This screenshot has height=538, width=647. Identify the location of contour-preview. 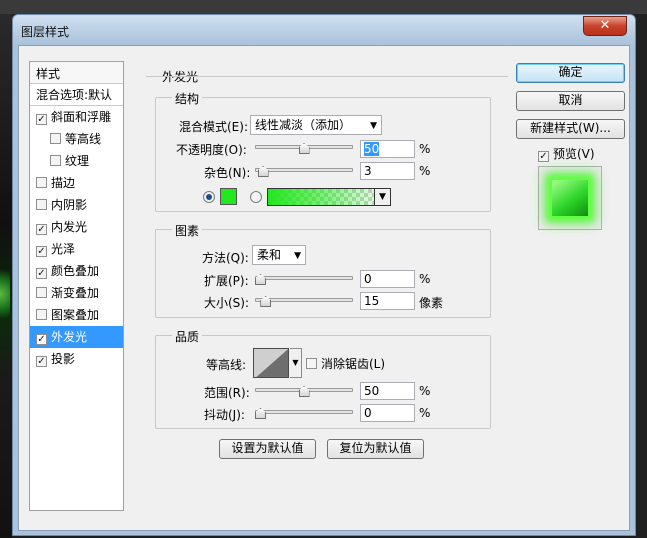
(271, 363).